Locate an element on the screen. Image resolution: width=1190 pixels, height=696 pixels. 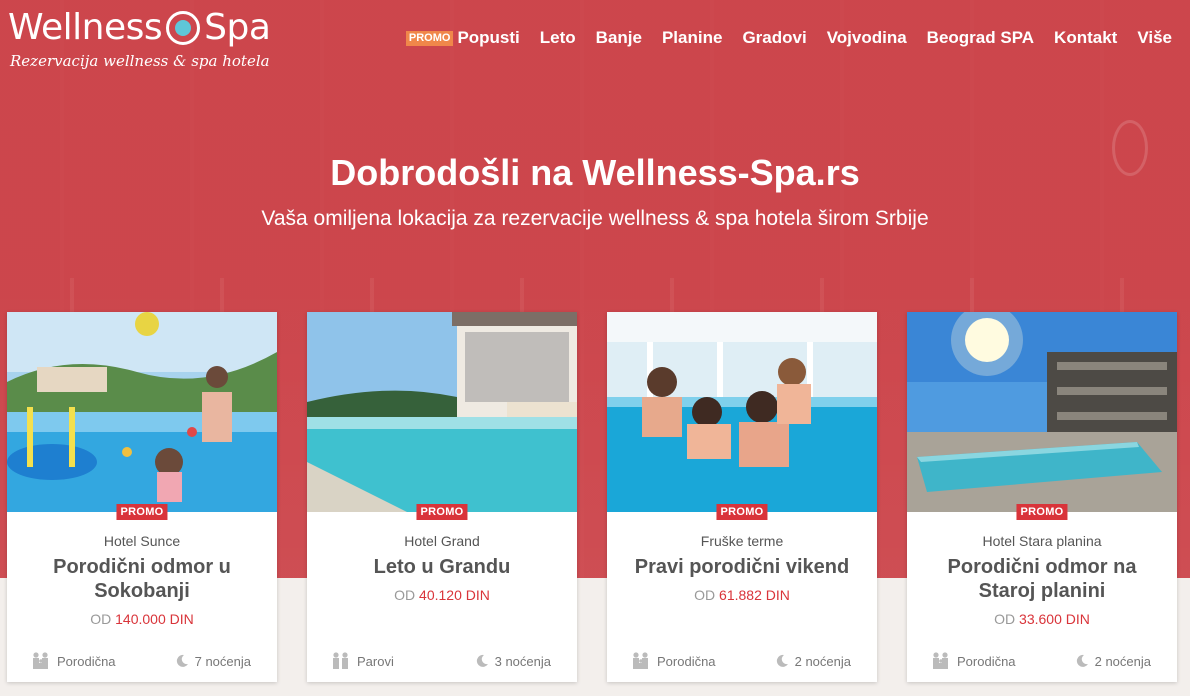
offer-meta: Porodična 7 noćenja is located at coordinates (141, 661).